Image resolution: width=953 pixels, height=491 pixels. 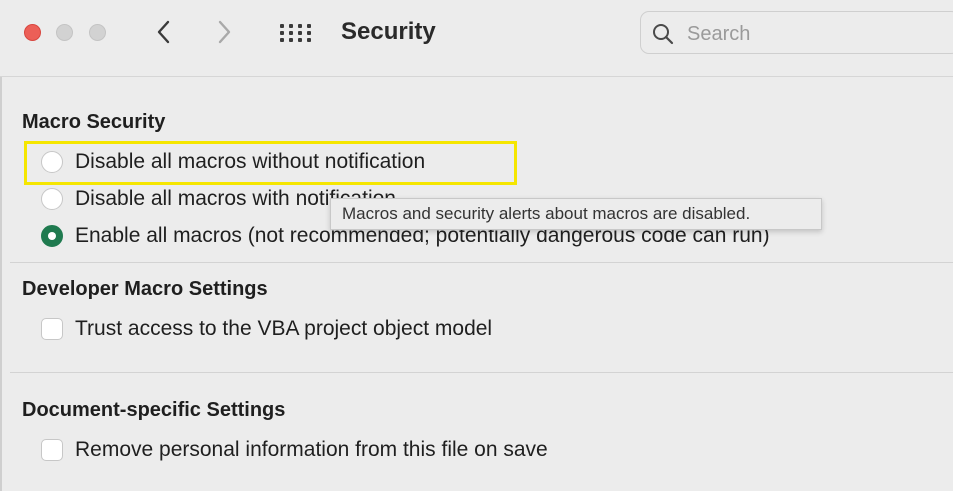 I want to click on highlight-box, so click(x=270, y=163).